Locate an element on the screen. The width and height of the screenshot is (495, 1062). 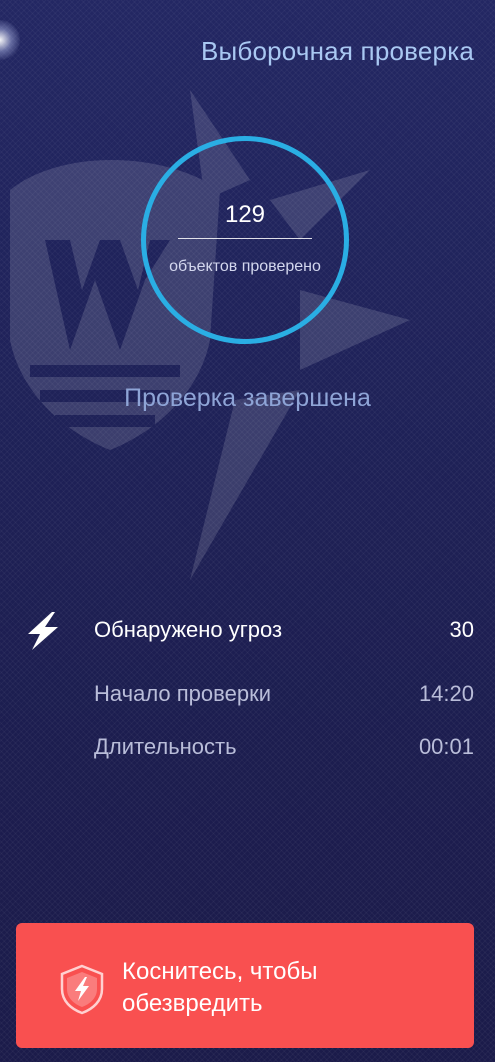
count-divider is located at coordinates (245, 238).